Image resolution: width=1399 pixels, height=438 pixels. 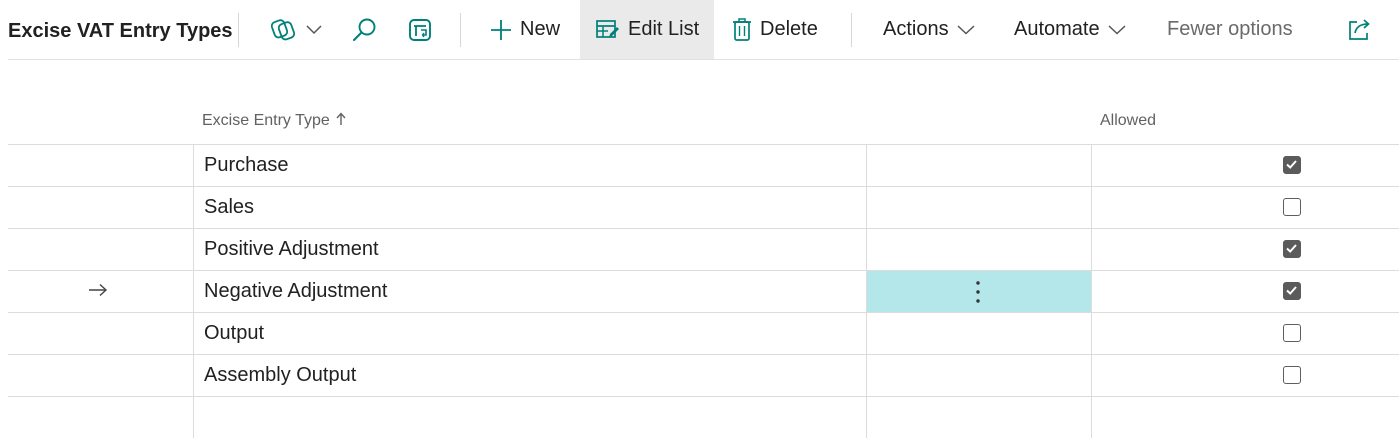 I want to click on column-header-excise-entry-type: Excise Entry Type, so click(x=274, y=121).